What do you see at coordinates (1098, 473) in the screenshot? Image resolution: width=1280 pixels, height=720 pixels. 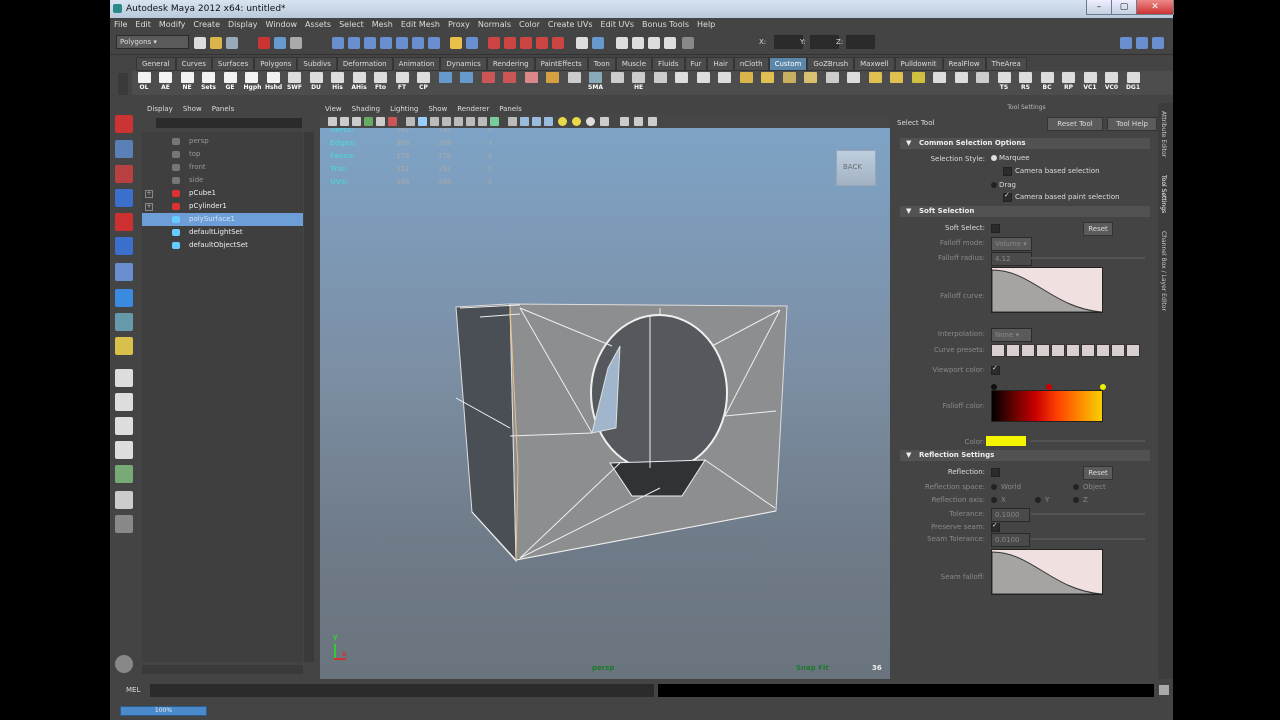 I see `reflection-reset-button: Reset` at bounding box center [1098, 473].